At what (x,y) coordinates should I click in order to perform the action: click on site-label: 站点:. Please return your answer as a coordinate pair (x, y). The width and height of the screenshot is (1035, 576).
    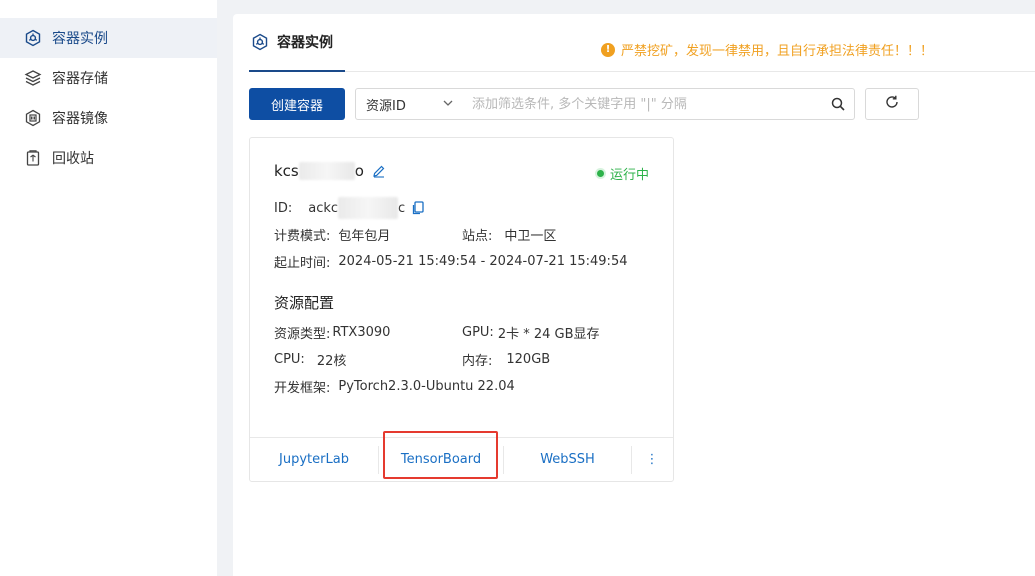
    Looking at the image, I should click on (477, 236).